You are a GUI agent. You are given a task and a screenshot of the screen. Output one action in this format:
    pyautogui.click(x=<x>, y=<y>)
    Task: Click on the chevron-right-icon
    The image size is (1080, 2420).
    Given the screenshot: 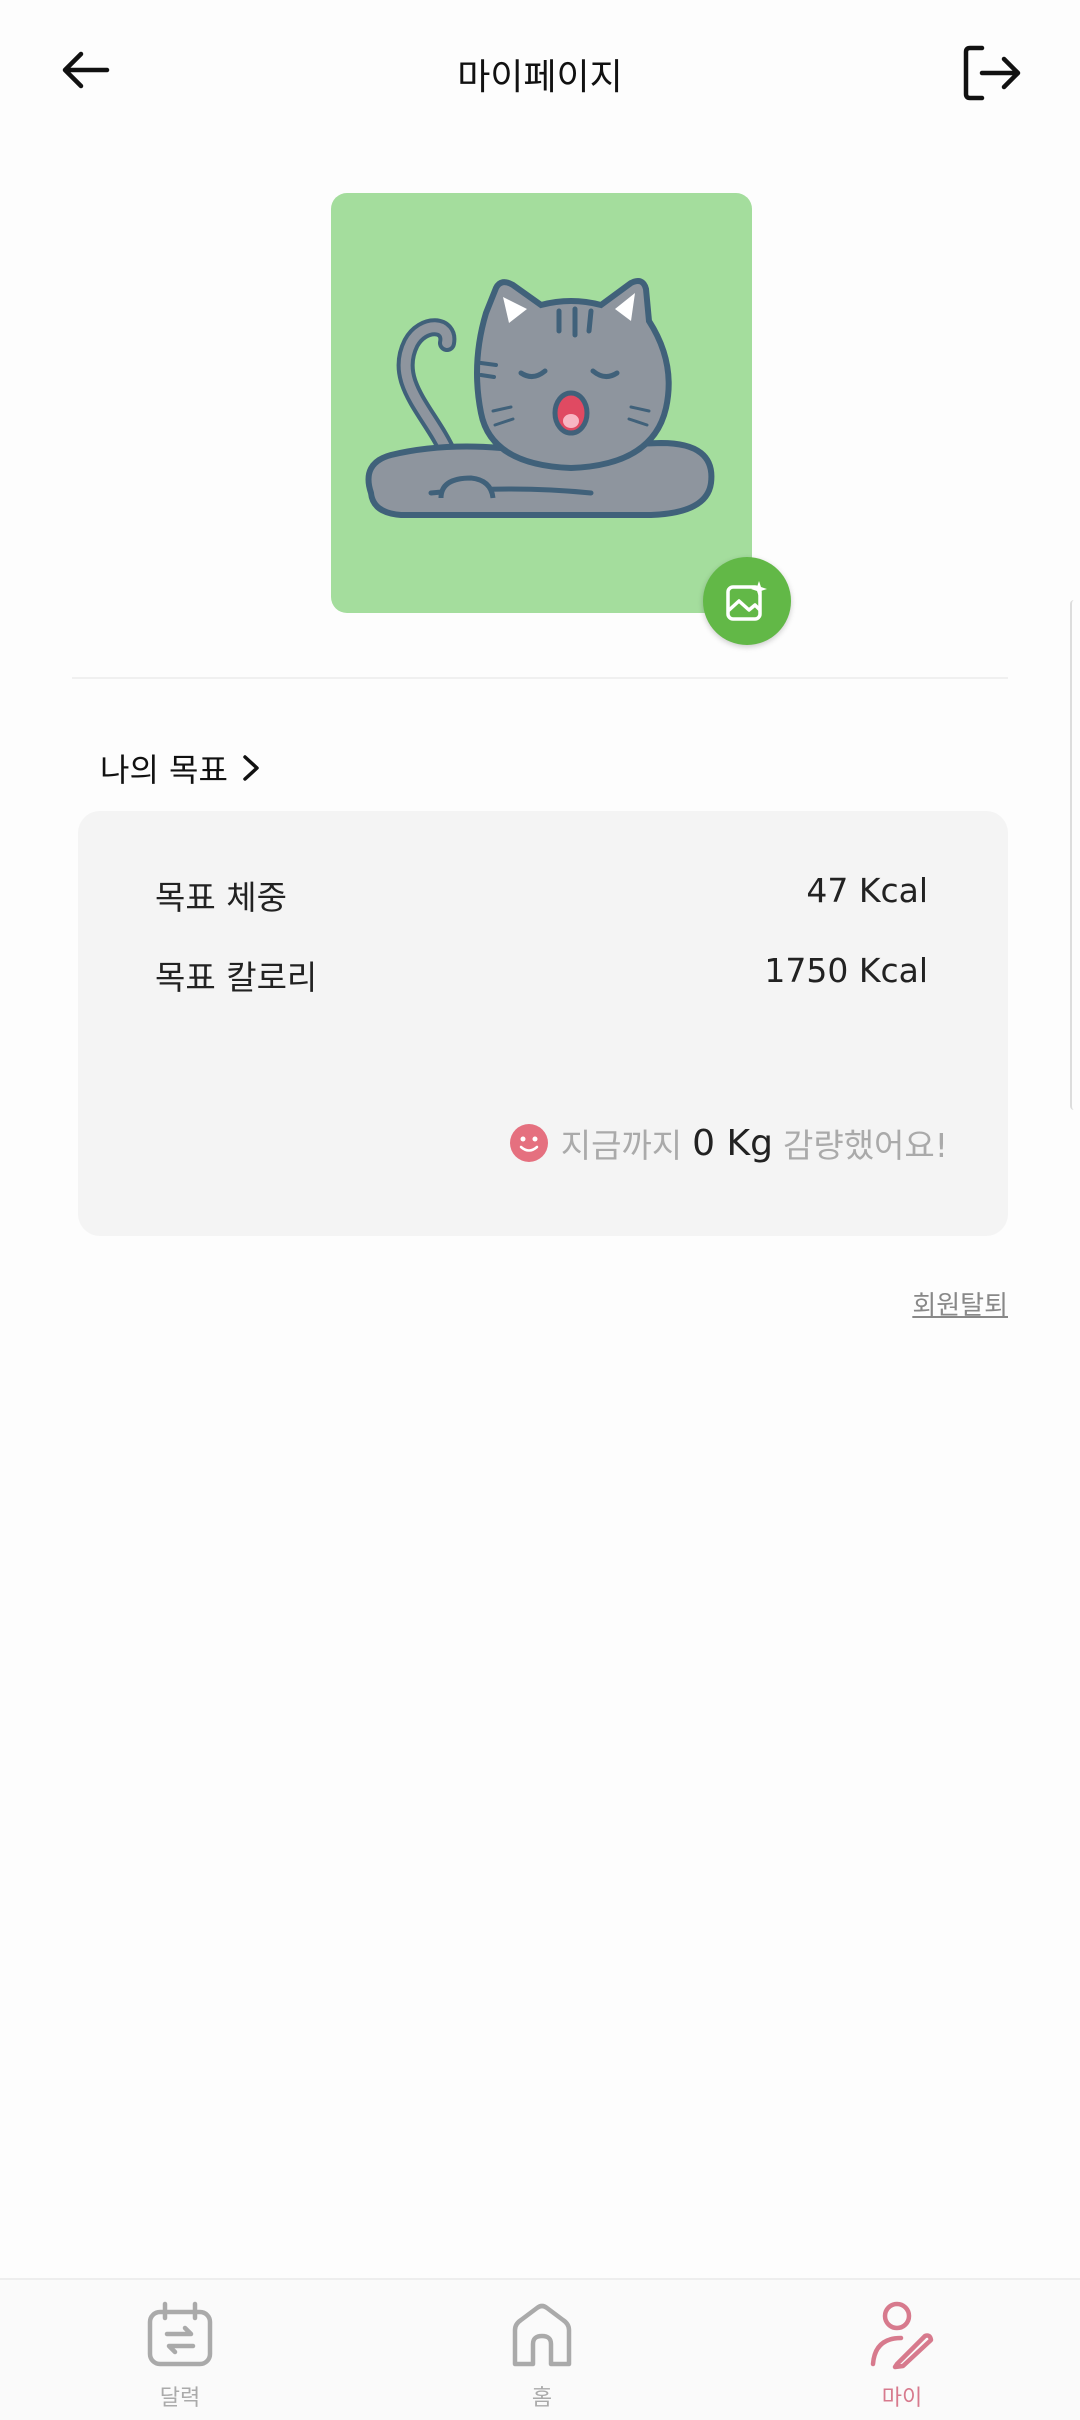 What is the action you would take?
    pyautogui.click(x=251, y=768)
    